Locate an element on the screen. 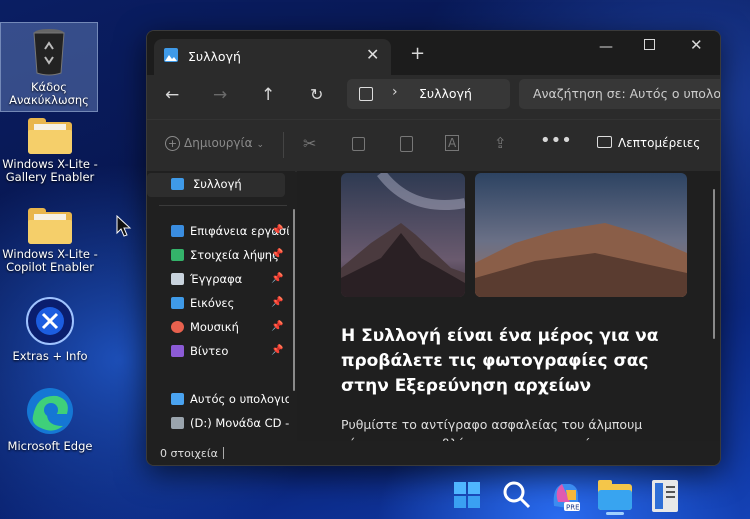 Image resolution: width=750 pixels, height=519 pixels. sidebar-item-label: Μουσική is located at coordinates (214, 327).